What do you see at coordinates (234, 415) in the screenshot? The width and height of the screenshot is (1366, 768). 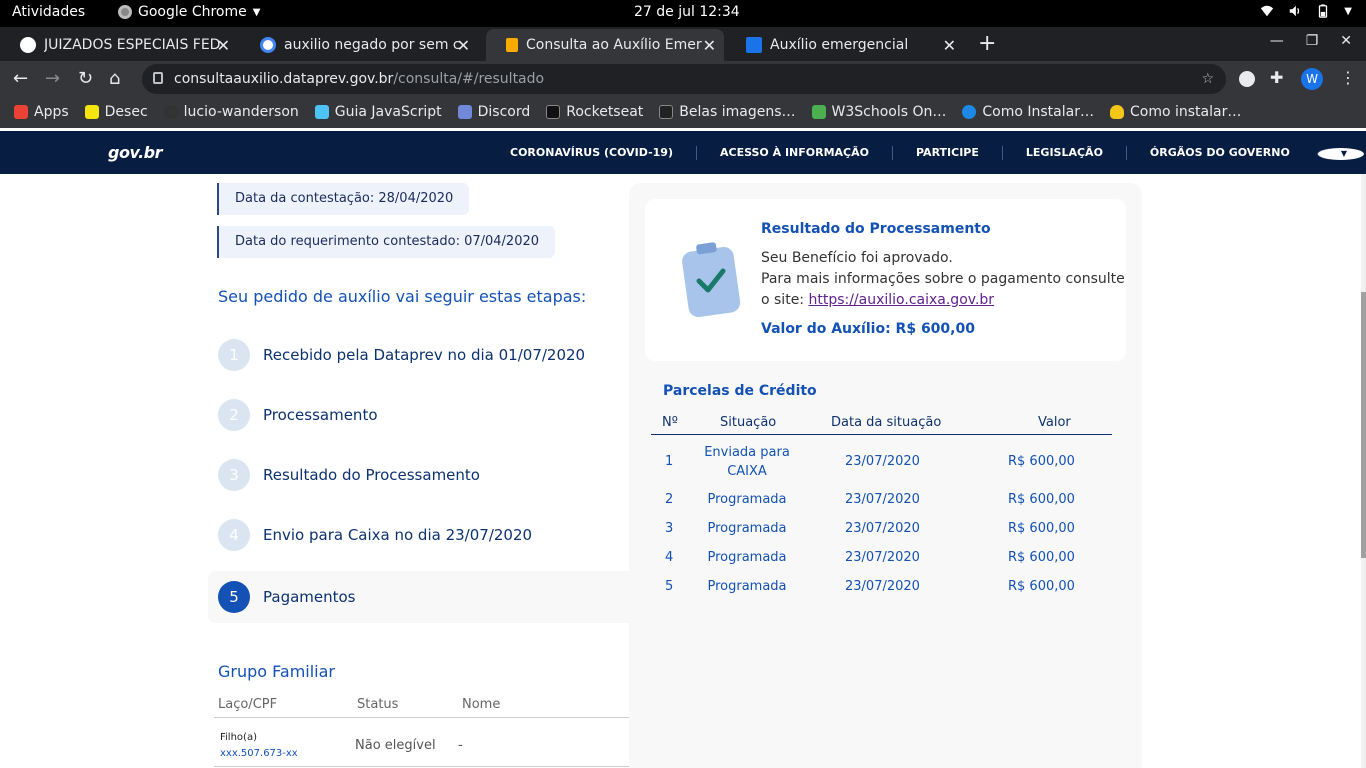 I see `step-number: 2` at bounding box center [234, 415].